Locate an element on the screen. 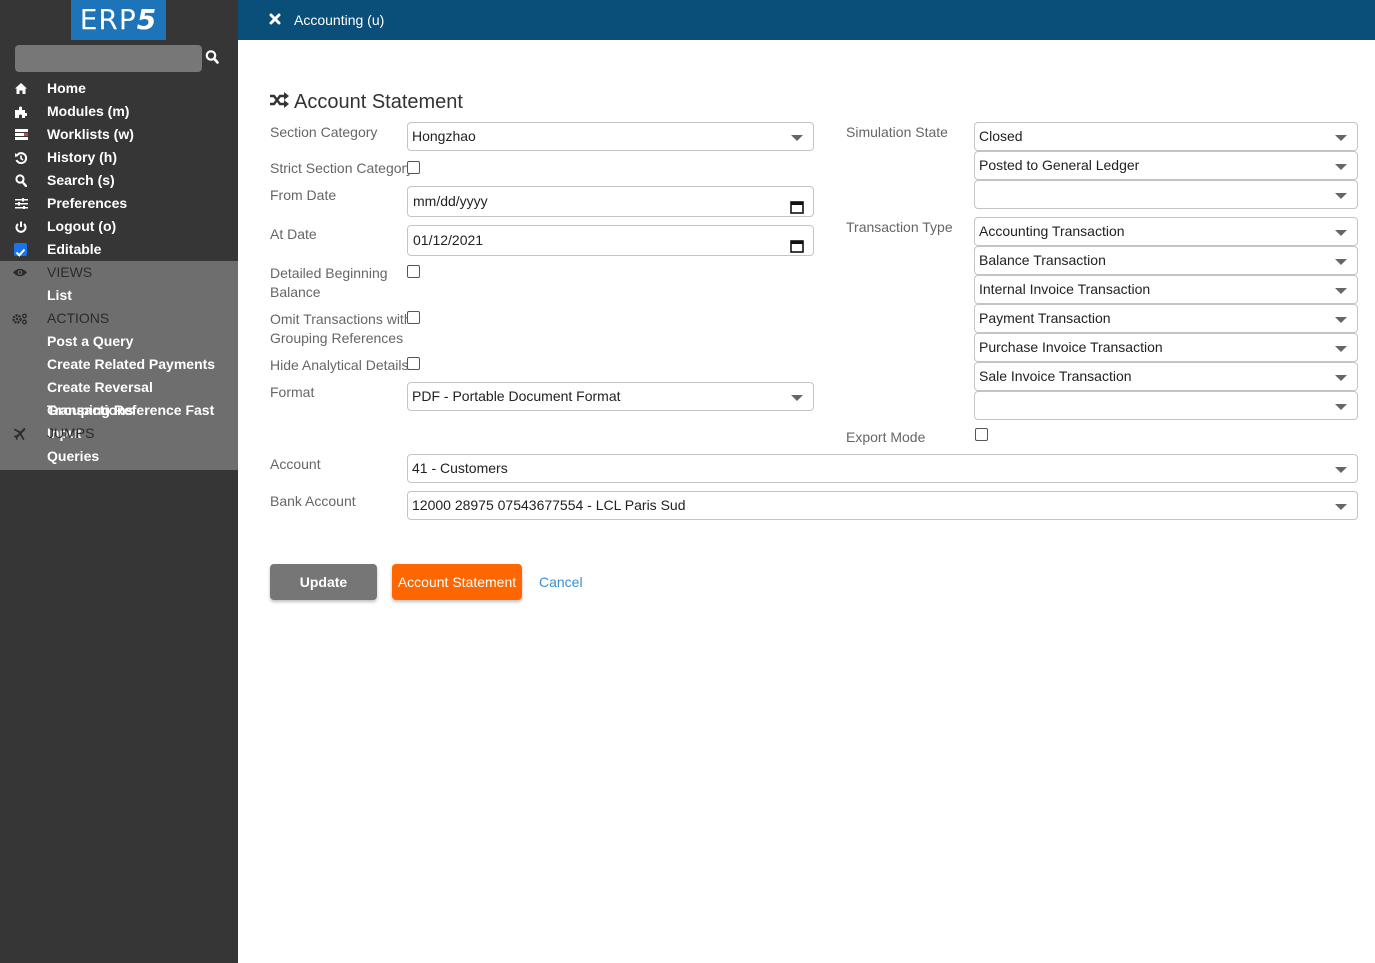 This screenshot has height=963, width=1375. format-label: Format is located at coordinates (292, 392).